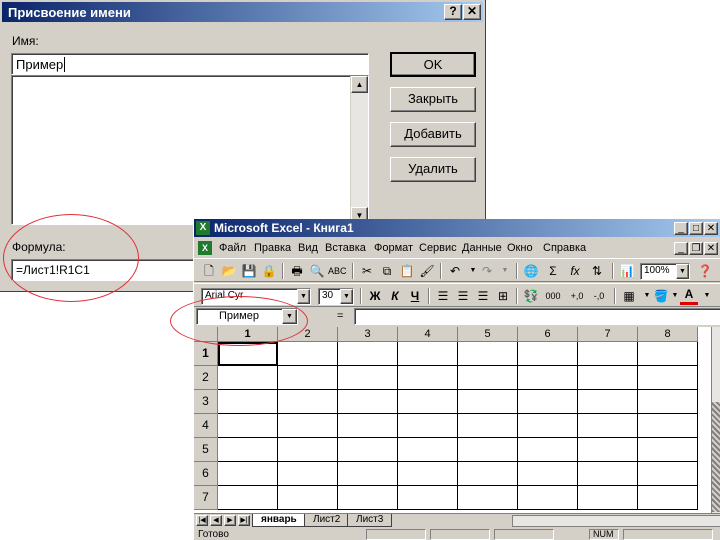 This screenshot has width=720, height=540. I want to click on close-icon: ✕, so click(472, 12).